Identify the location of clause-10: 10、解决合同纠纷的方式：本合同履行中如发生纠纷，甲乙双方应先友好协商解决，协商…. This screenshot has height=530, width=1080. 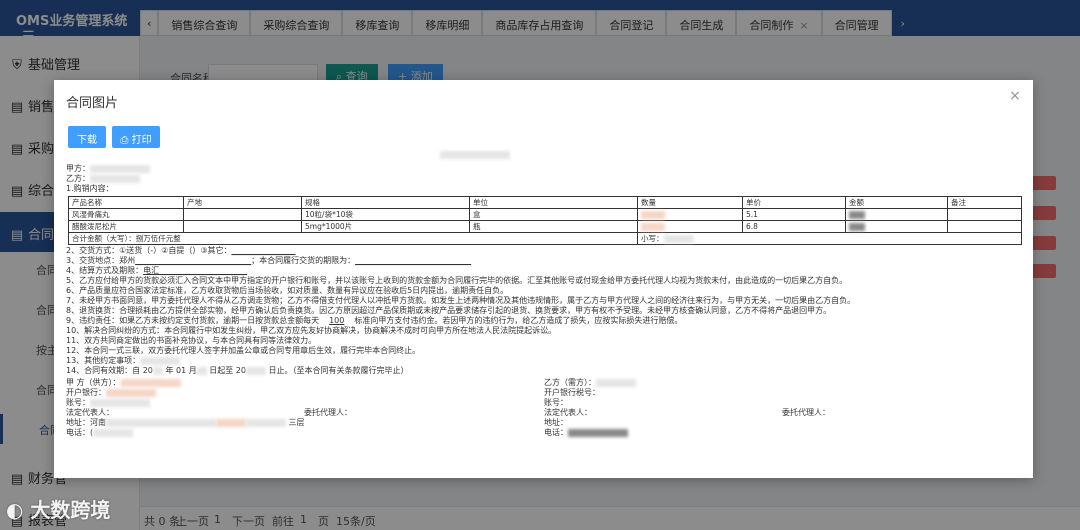
(311, 330).